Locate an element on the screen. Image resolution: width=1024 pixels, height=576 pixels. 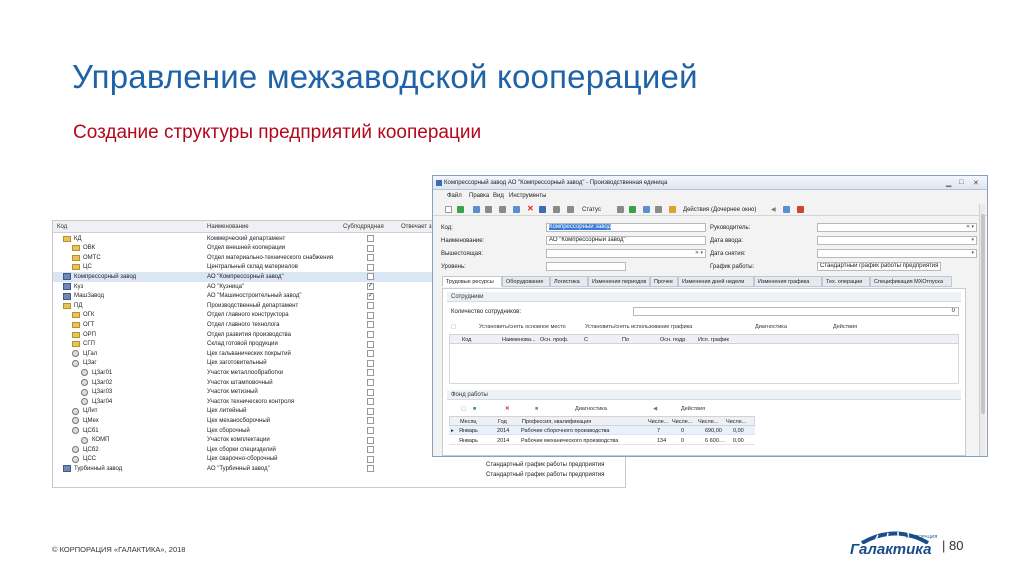
fund-new-icon: ▢ is located at coordinates (463, 409).